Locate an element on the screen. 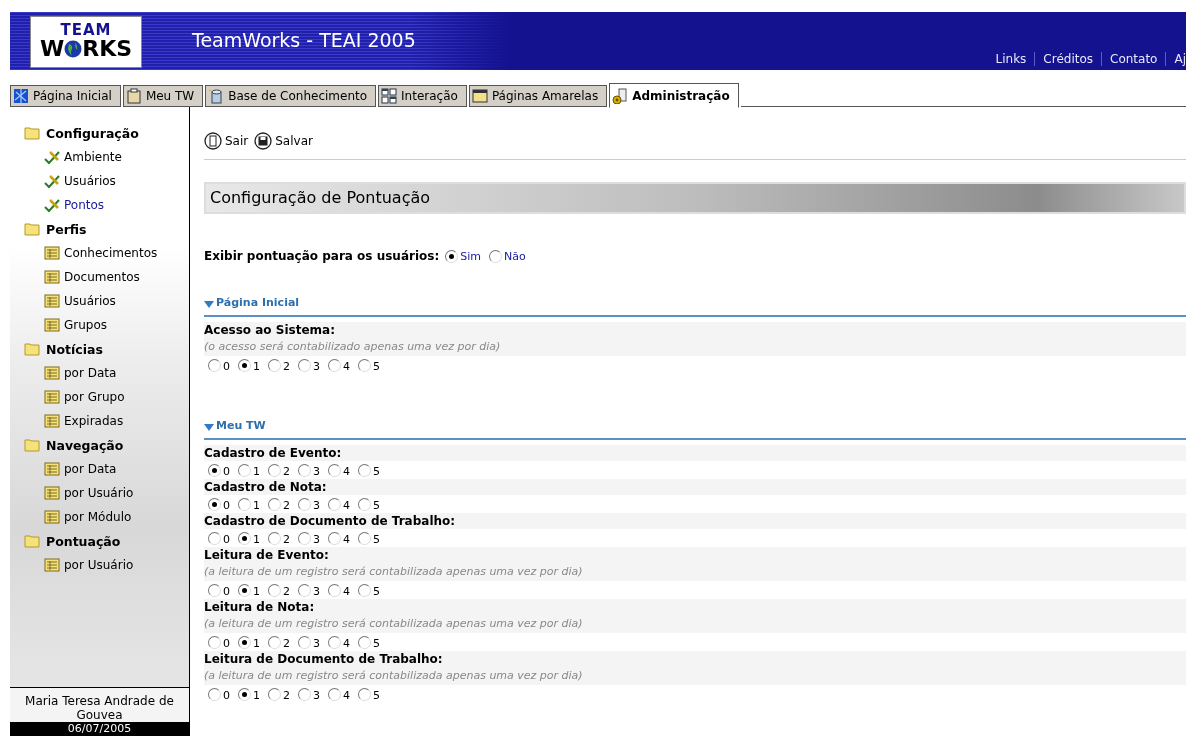 The width and height of the screenshot is (1186, 736). sidebar-group: Configuração is located at coordinates (106, 133).